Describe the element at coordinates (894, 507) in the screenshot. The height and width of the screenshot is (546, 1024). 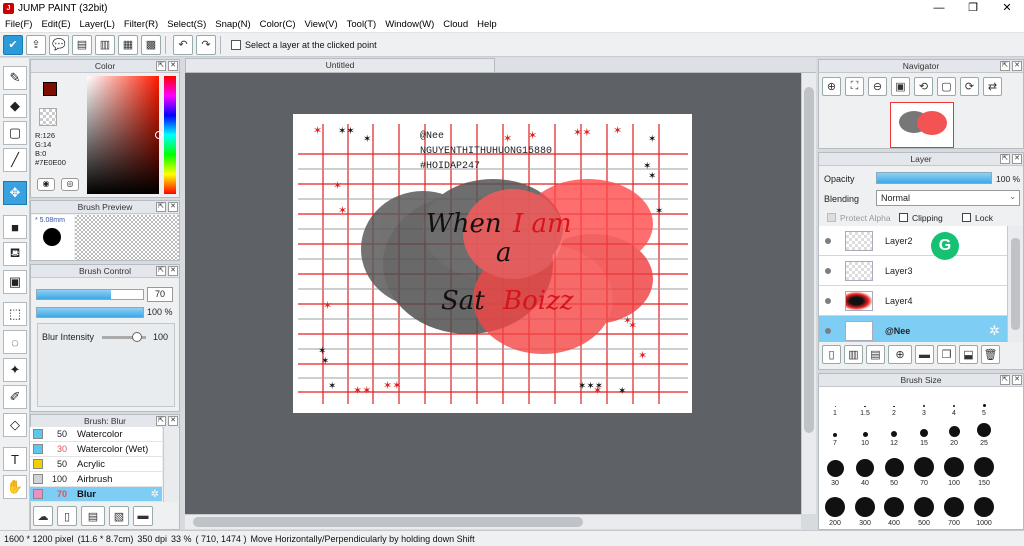
I see `brush-size-option: 400` at that location.